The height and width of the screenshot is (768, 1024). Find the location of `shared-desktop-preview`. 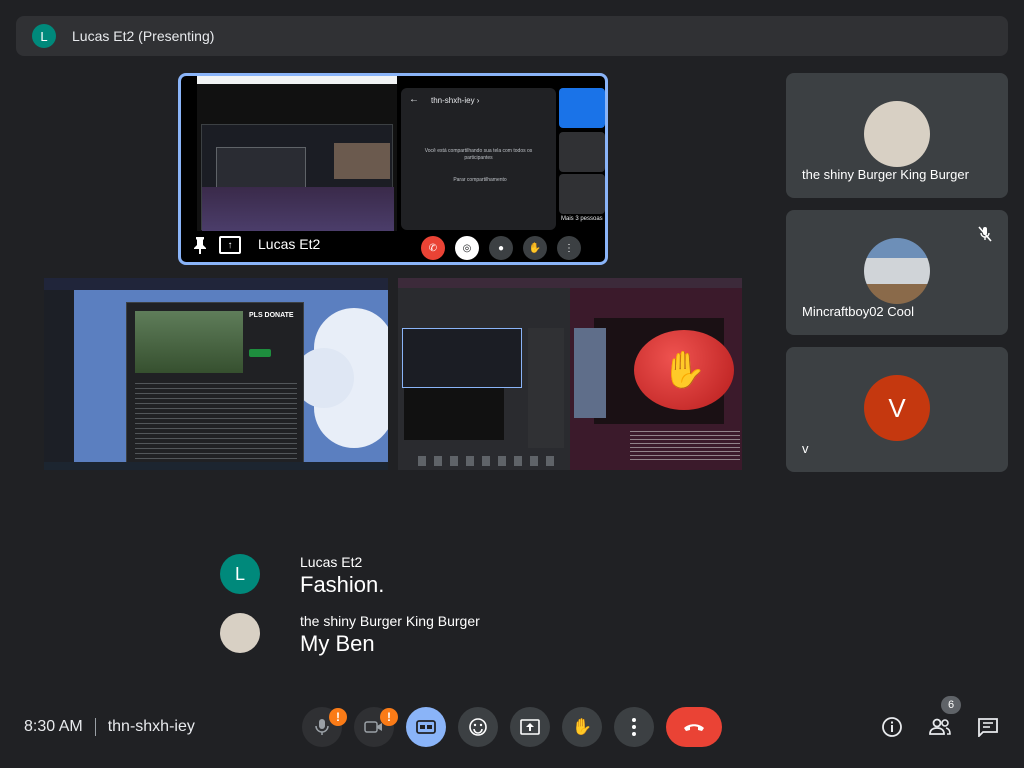

shared-desktop-preview is located at coordinates (297, 153).